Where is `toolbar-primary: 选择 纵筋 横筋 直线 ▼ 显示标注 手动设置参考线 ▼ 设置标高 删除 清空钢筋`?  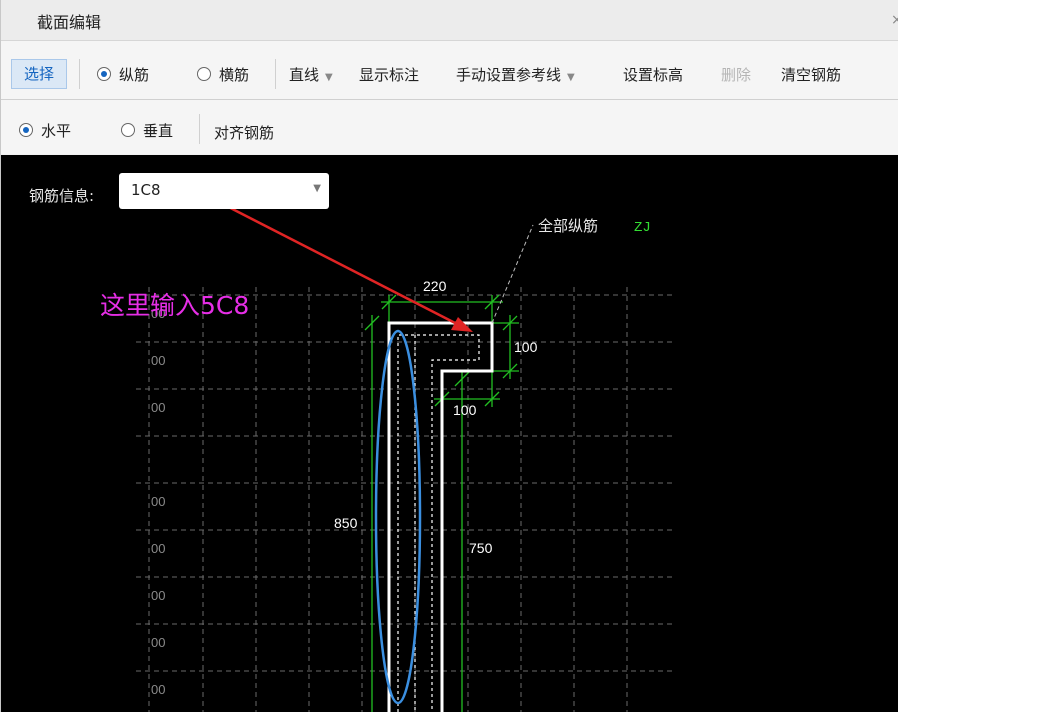
toolbar-primary: 选择 纵筋 横筋 直线 ▼ 显示标注 手动设置参考线 ▼ 设置标高 删除 清空钢筋 is located at coordinates (449, 70).